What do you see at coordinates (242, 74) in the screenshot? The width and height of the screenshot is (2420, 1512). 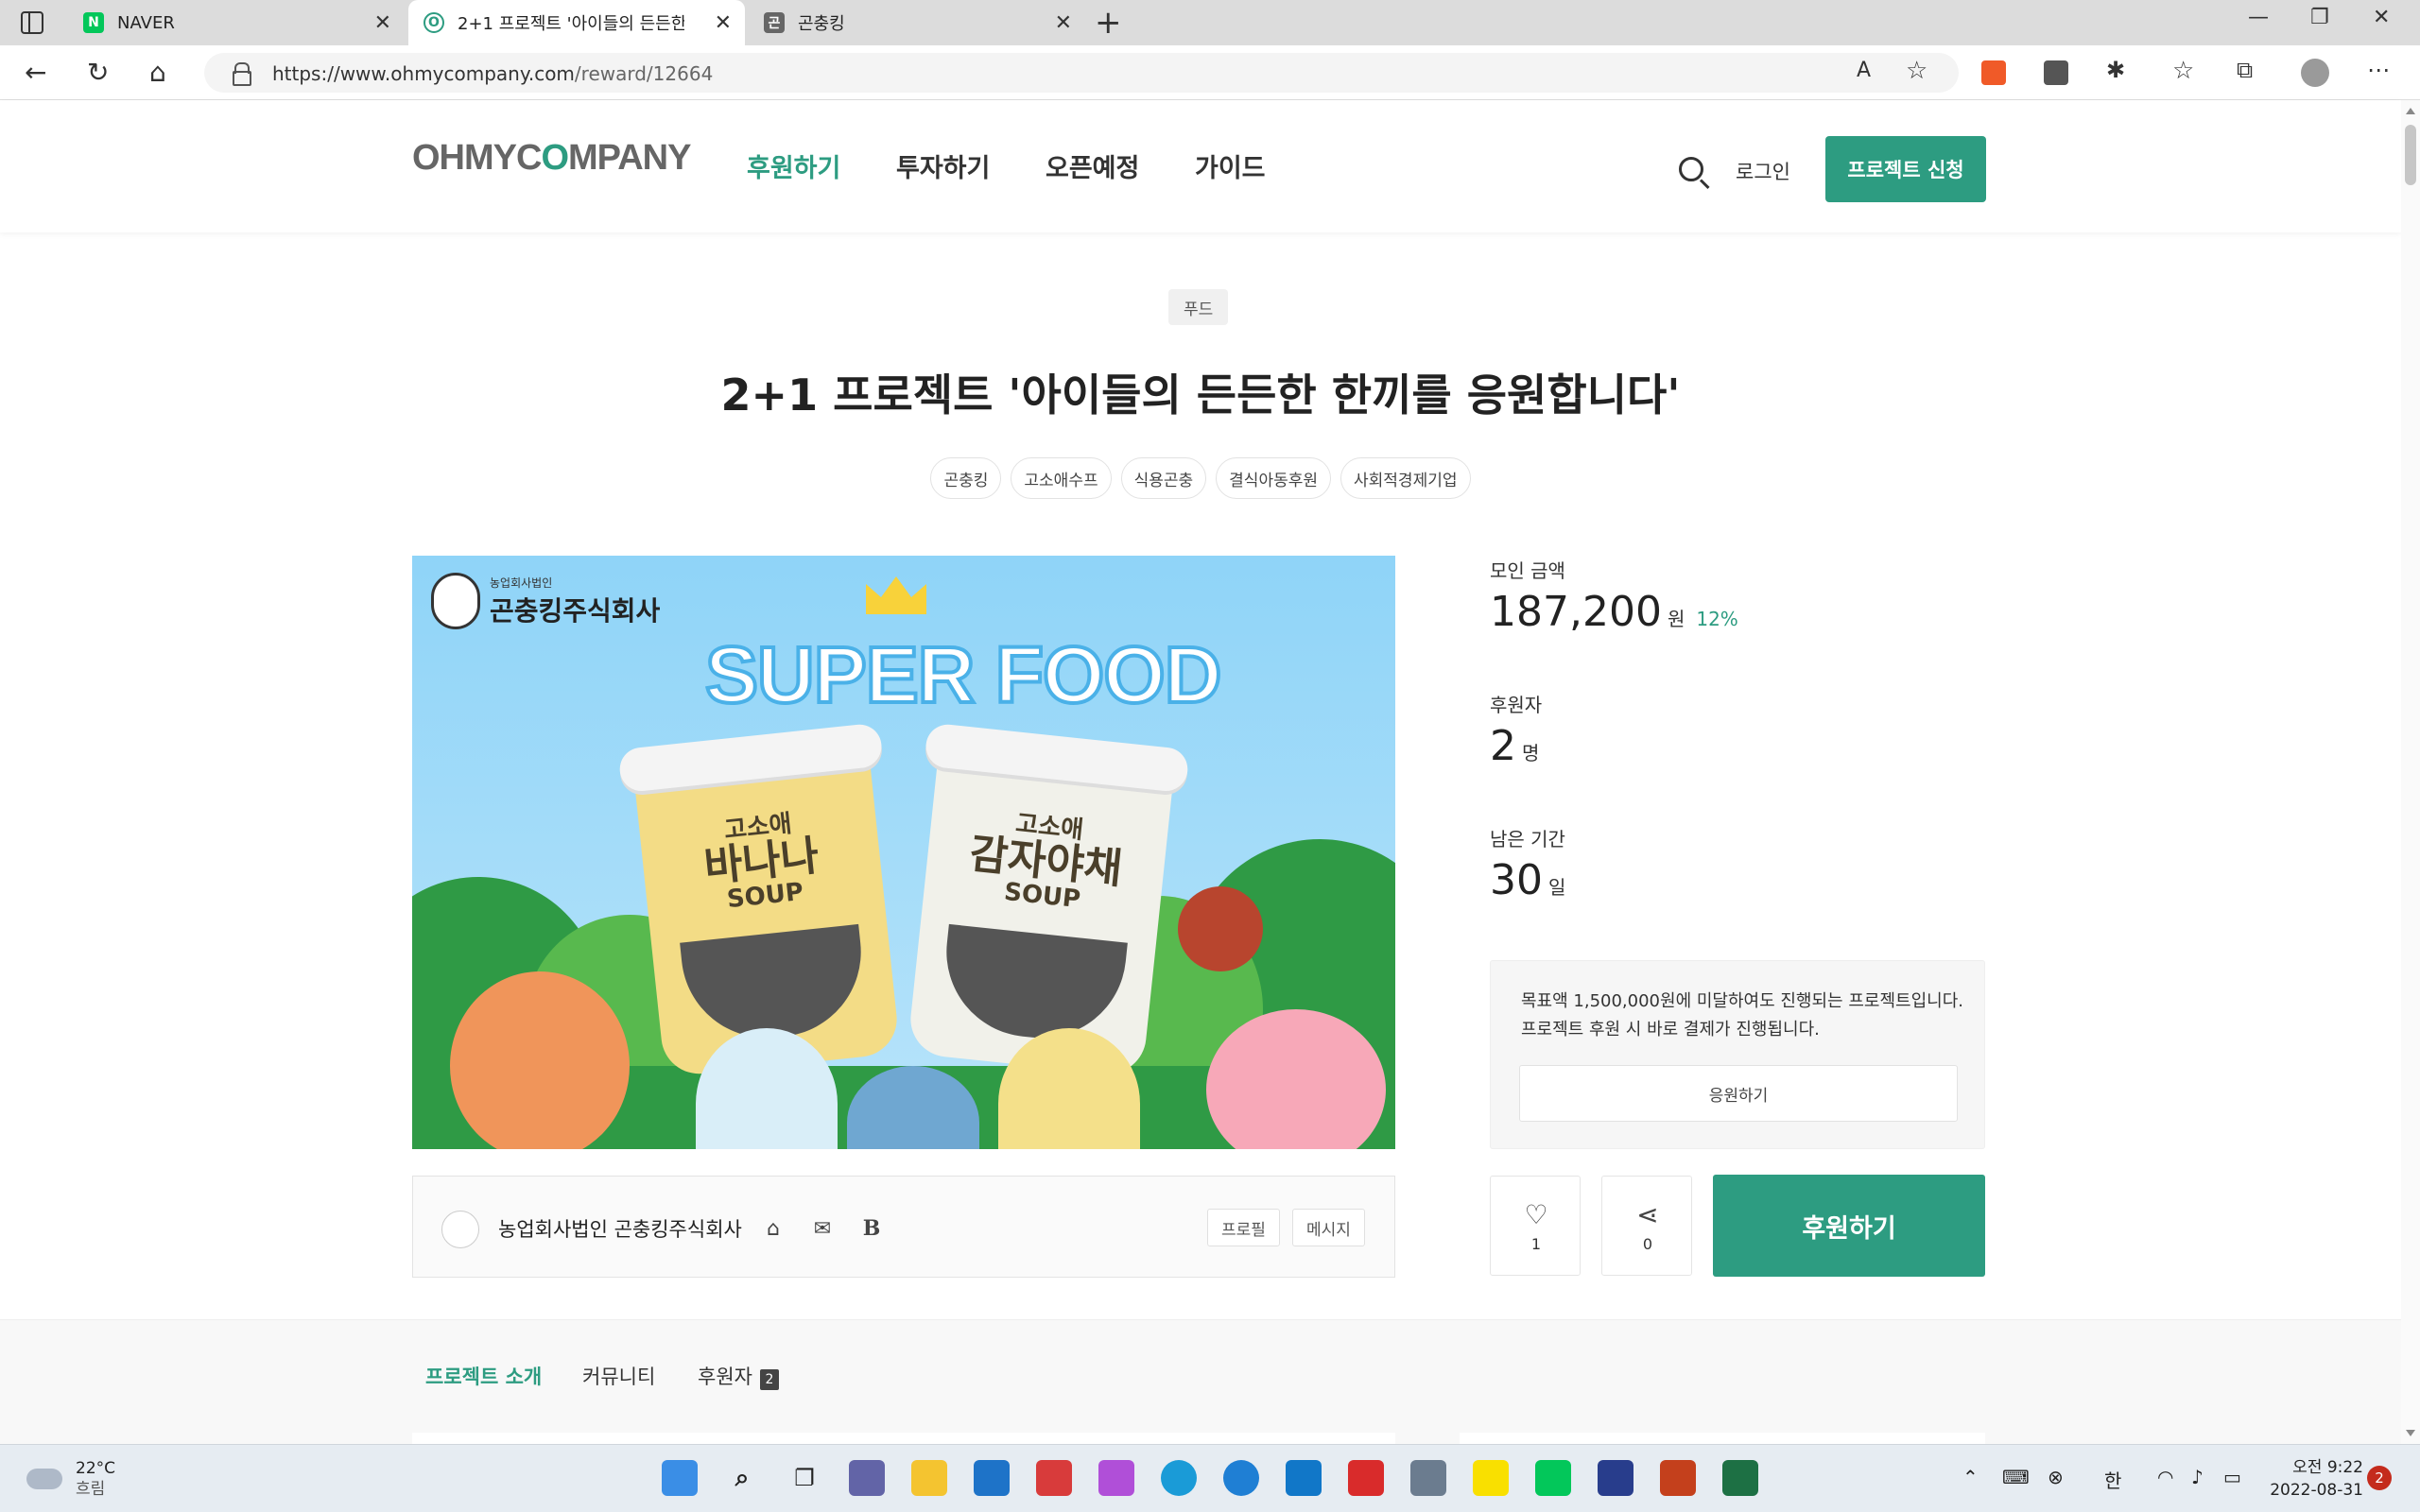 I see `lock-icon` at bounding box center [242, 74].